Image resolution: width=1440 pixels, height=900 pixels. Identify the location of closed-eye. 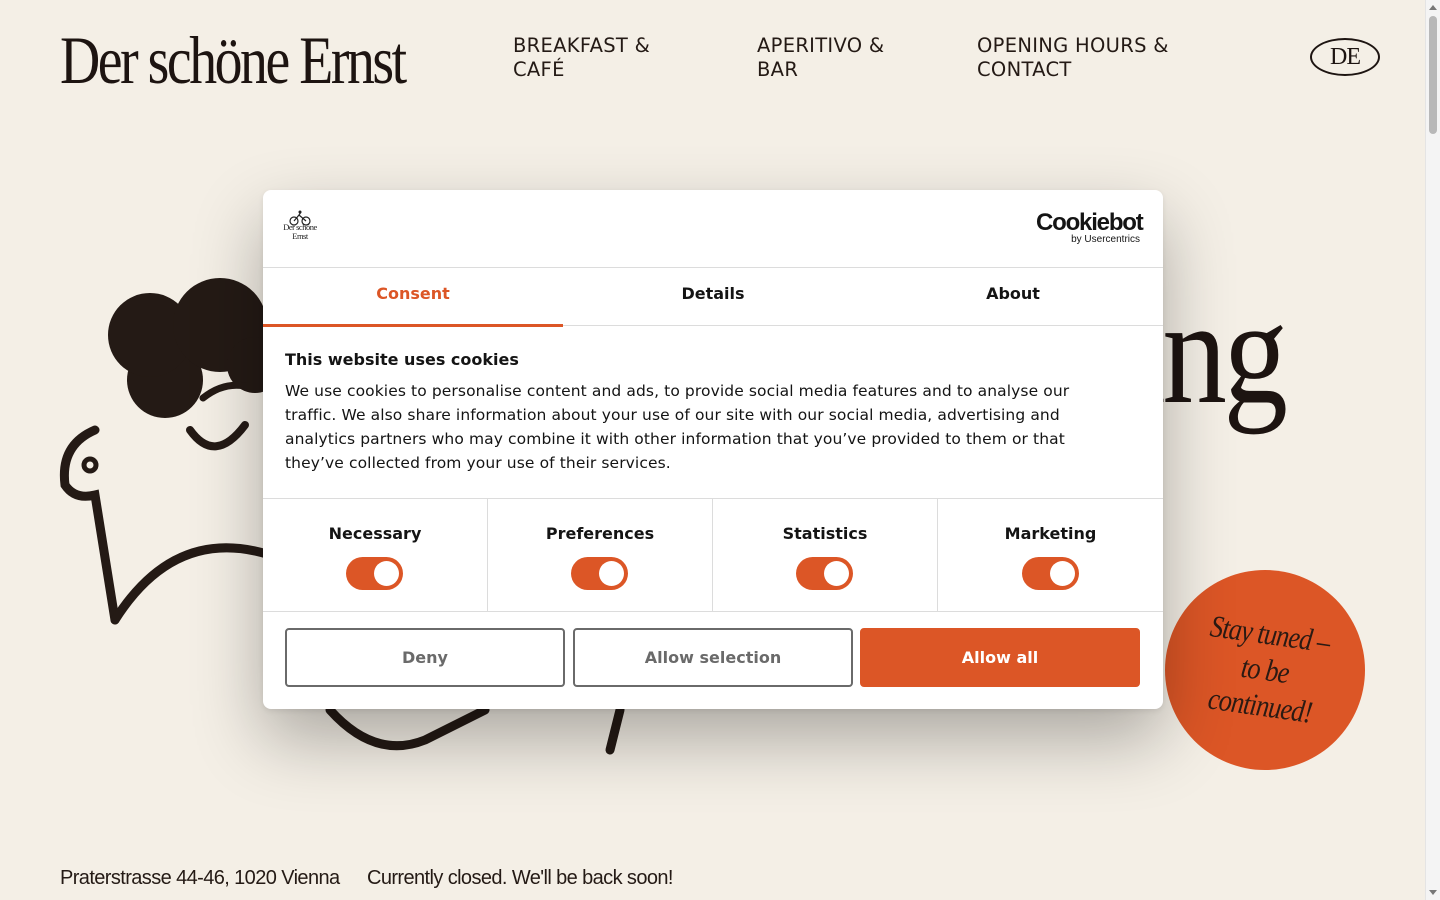
(217, 436).